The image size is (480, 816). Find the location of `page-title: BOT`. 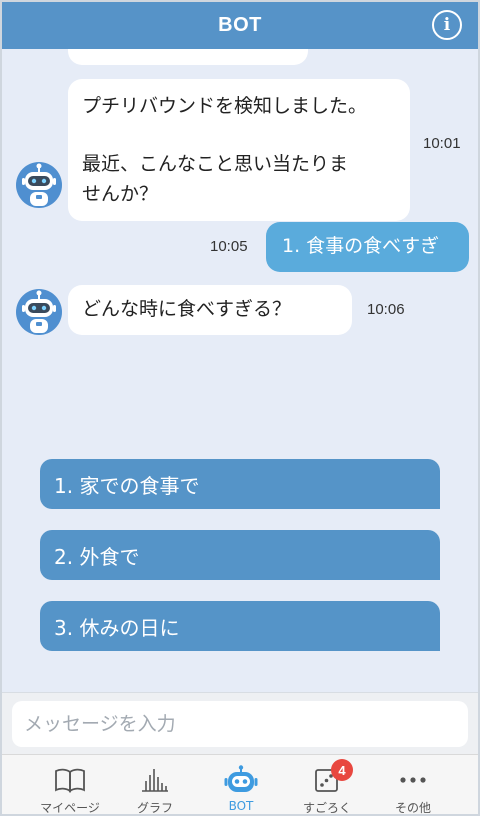

page-title: BOT is located at coordinates (240, 25).